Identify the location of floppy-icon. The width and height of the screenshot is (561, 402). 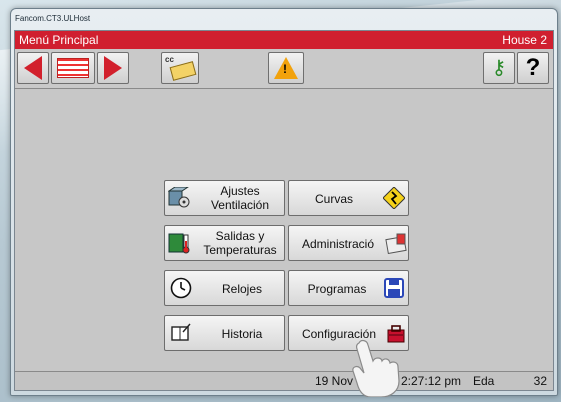
(394, 288).